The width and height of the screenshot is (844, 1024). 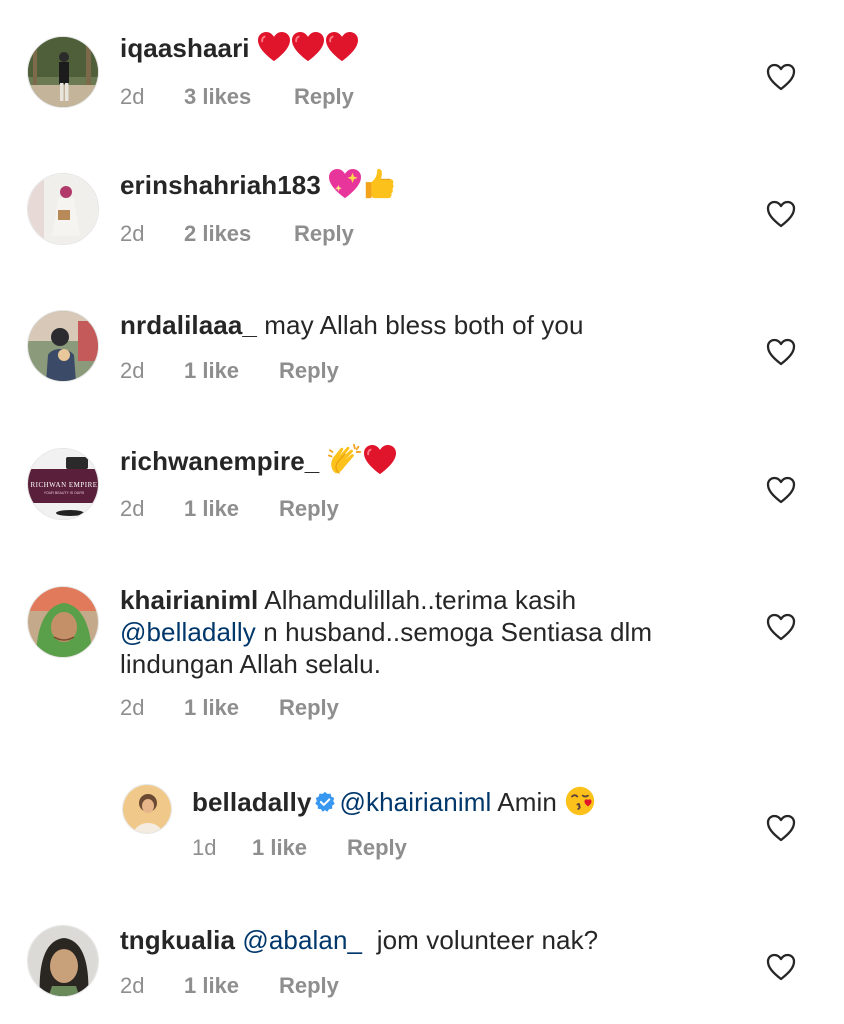 What do you see at coordinates (189, 600) in the screenshot?
I see `comment-username: khairianiml` at bounding box center [189, 600].